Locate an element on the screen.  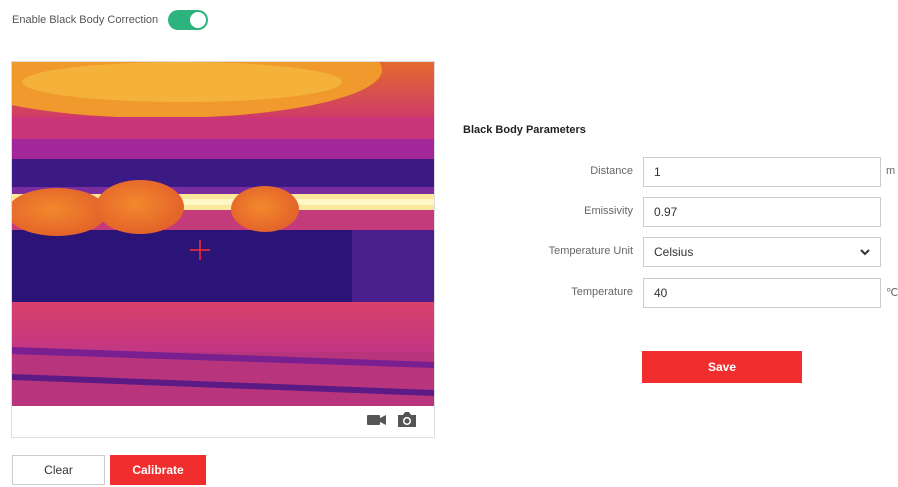
emissivity-input: 0.97 is located at coordinates (762, 212).